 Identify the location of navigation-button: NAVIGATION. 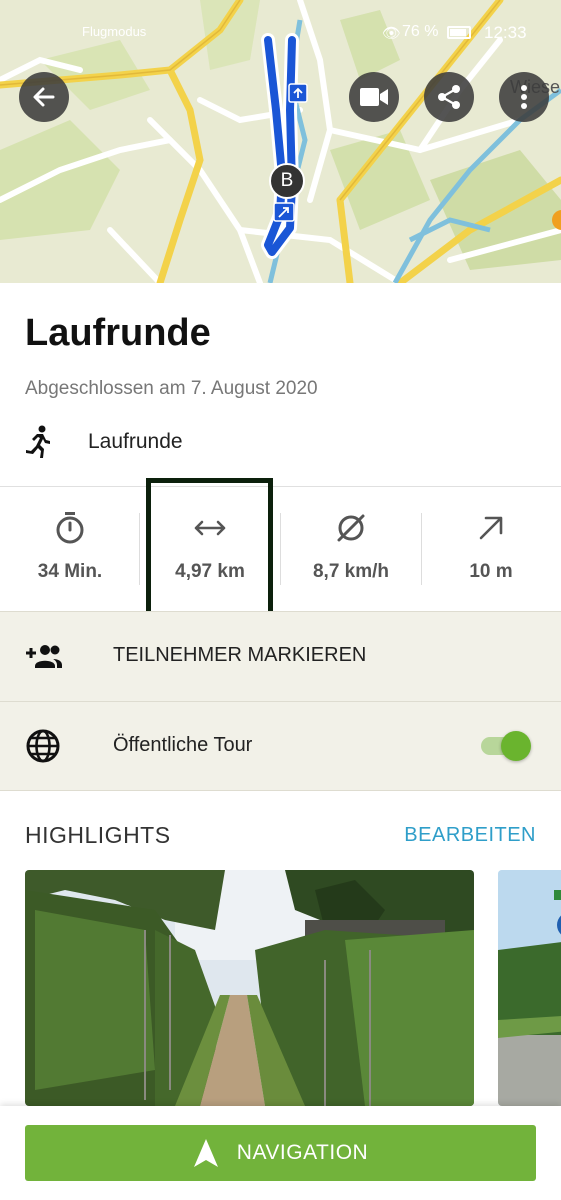
(280, 1153).